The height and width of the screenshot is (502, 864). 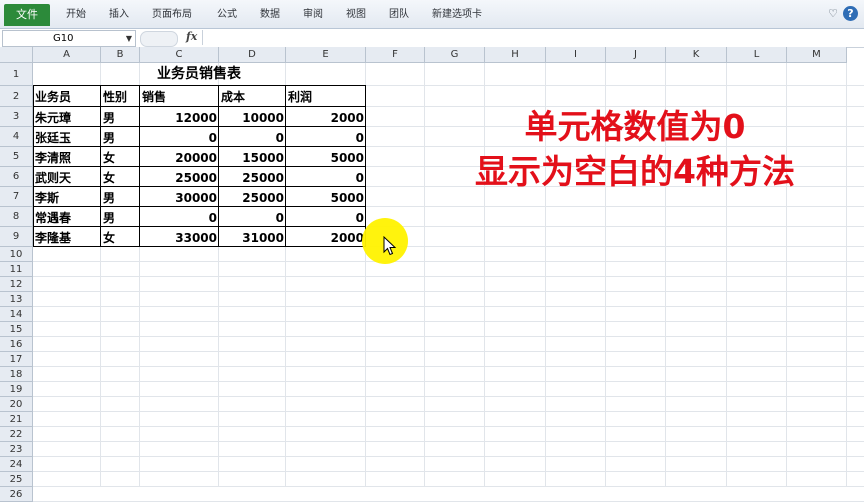 I want to click on row-header-8: 8, so click(x=16, y=217).